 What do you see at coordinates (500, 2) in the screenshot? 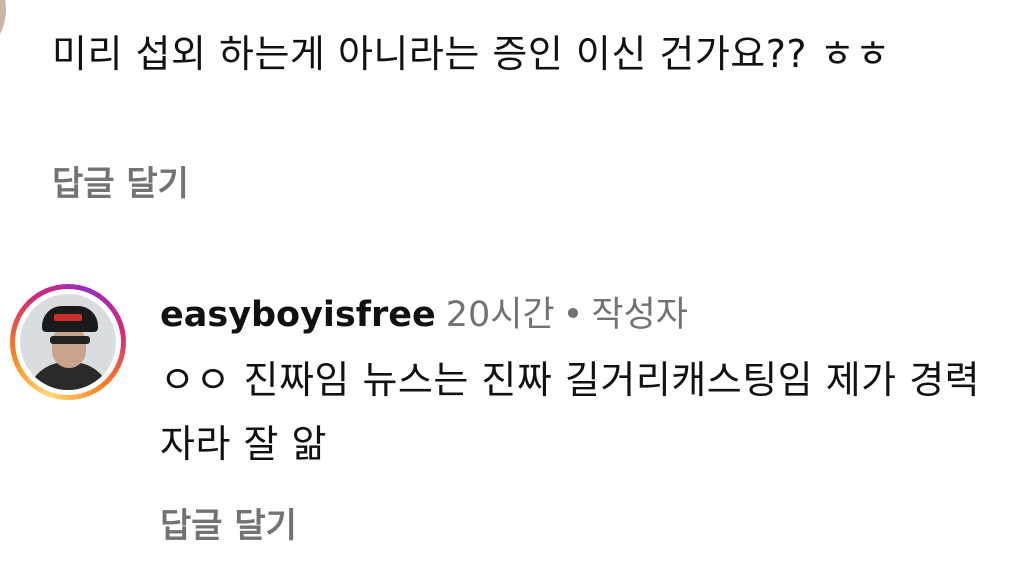
I see `clipped-previous-line` at bounding box center [500, 2].